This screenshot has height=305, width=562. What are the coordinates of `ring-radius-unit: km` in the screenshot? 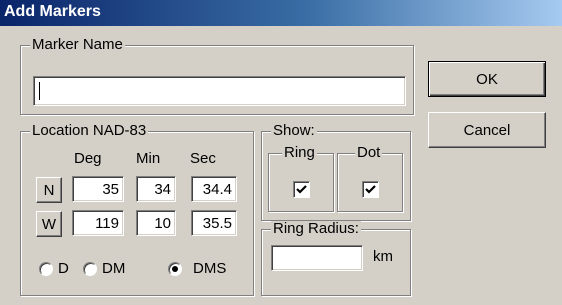 It's located at (383, 256).